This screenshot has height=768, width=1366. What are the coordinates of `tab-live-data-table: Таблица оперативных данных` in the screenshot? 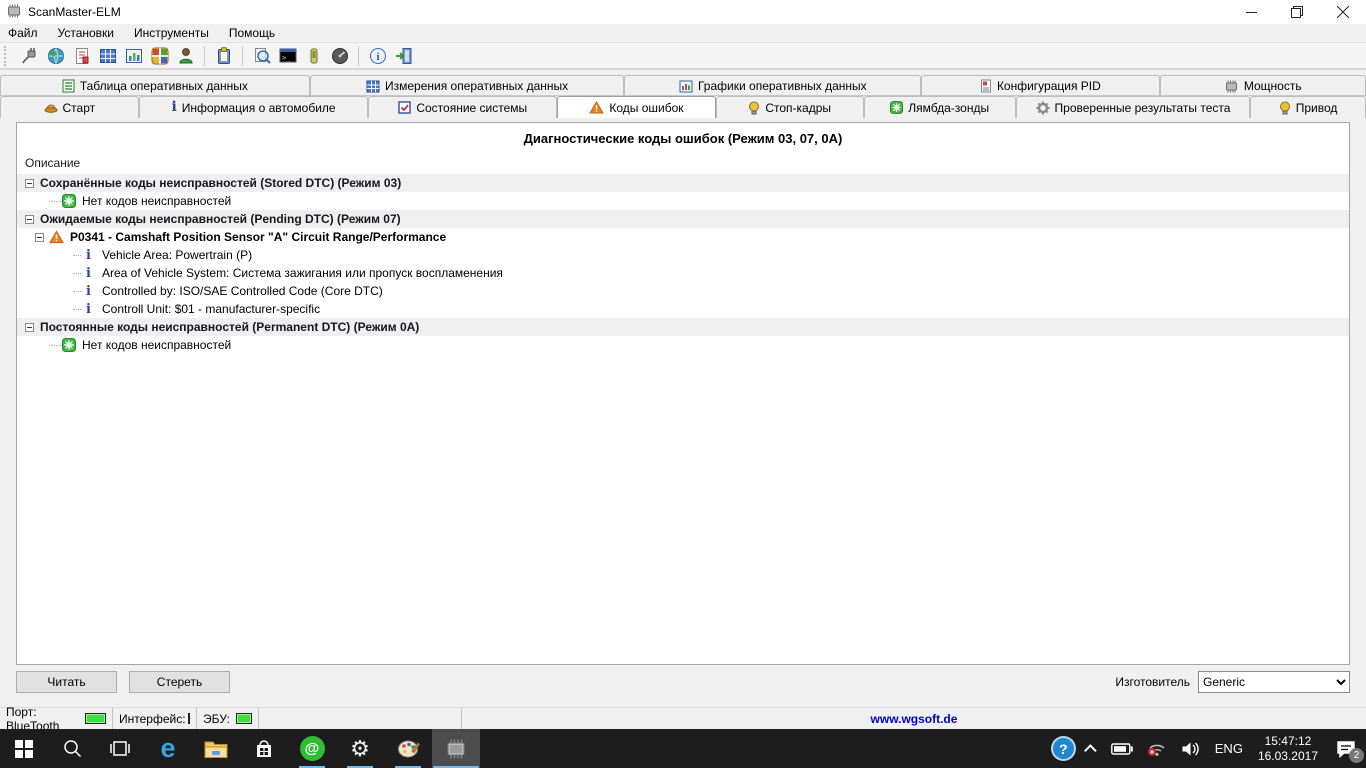 It's located at (155, 85).